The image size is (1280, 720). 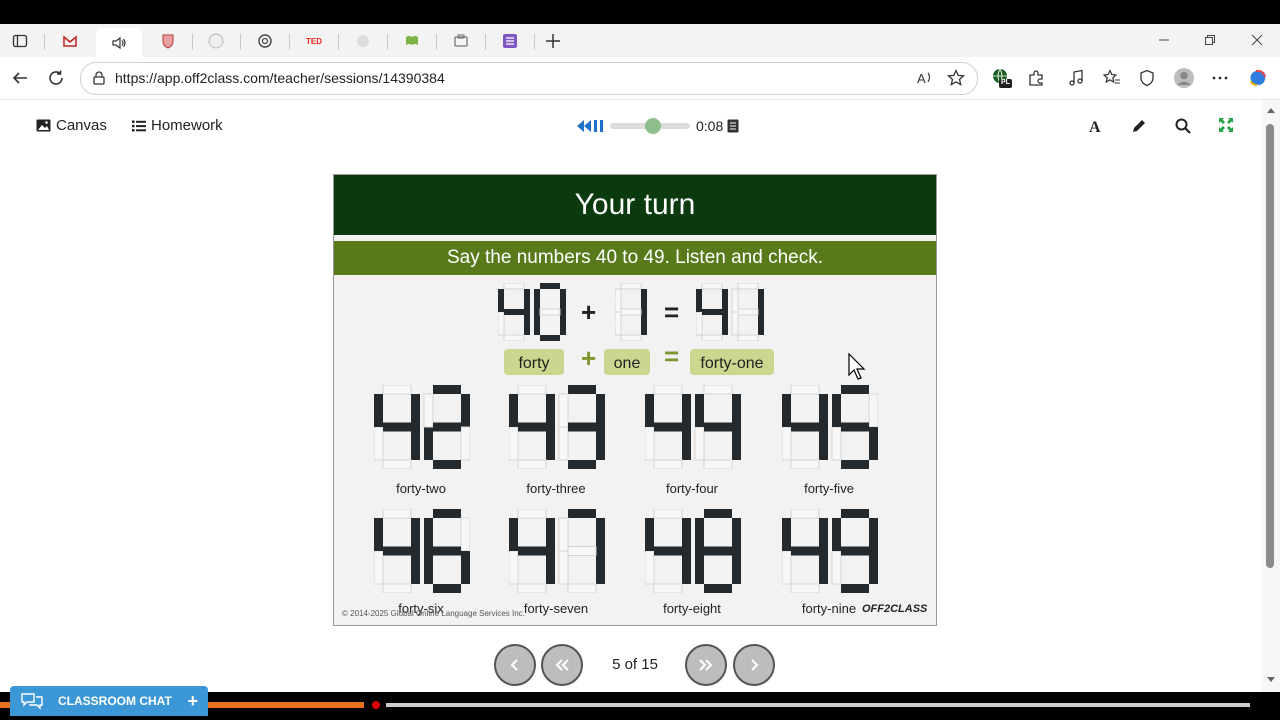 What do you see at coordinates (754, 665) in the screenshot?
I see `next-slide-button` at bounding box center [754, 665].